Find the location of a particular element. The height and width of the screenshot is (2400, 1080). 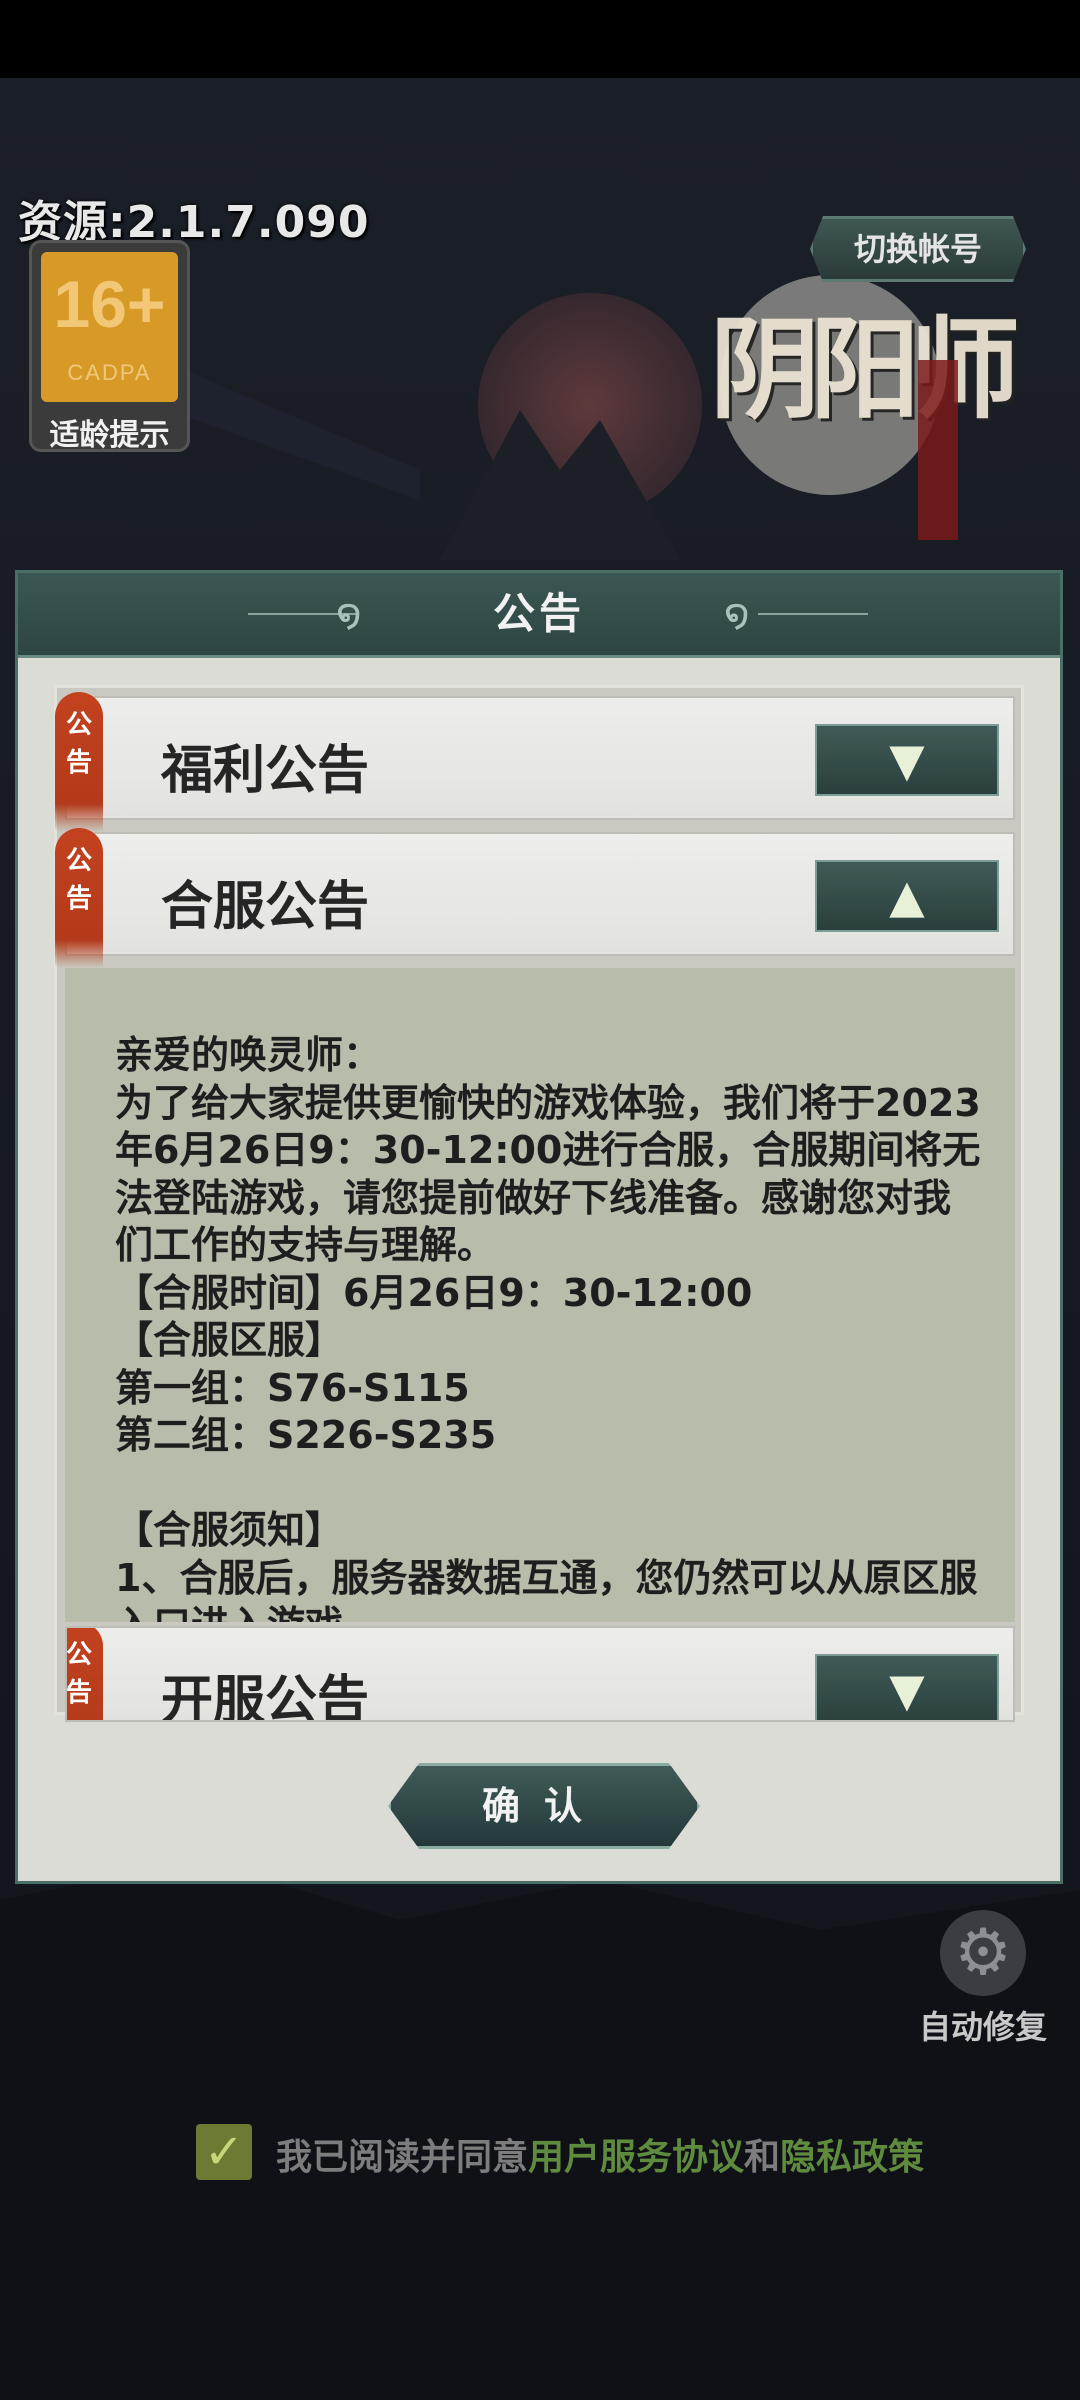

age-rating-mark: 16+ CADPA is located at coordinates (109, 327).